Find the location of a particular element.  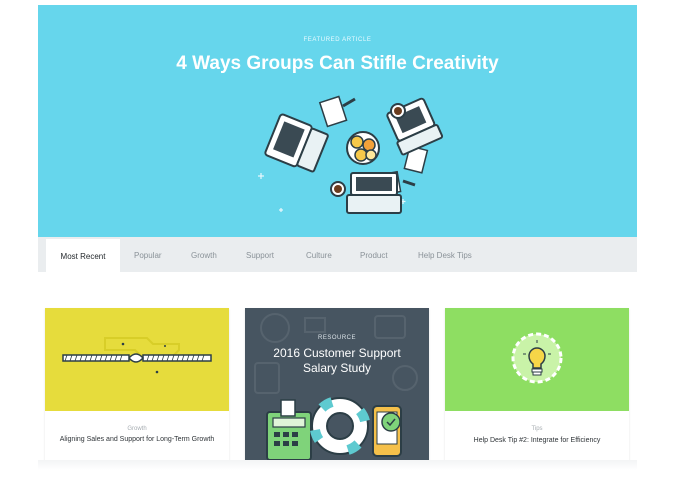

tab-help-desk-tips: Help Desk Tips is located at coordinates (445, 254).